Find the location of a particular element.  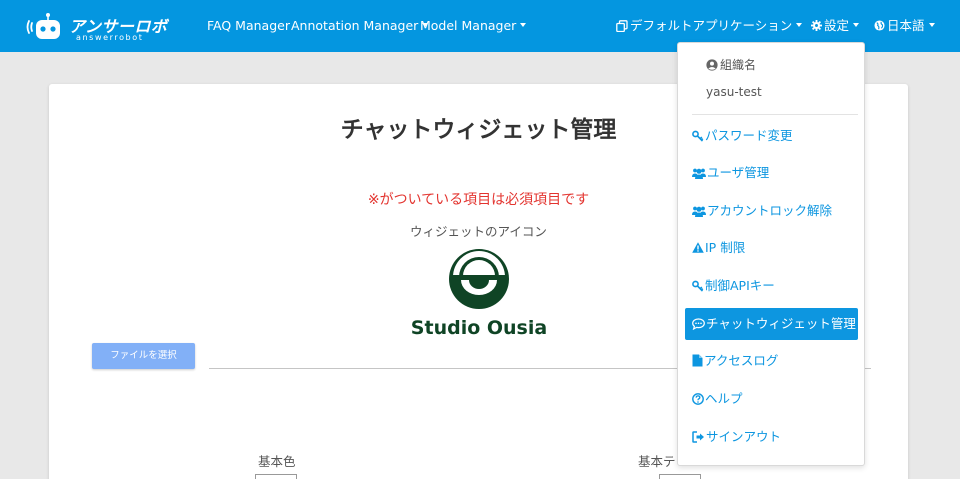

nav-faq-label: FAQ Manager is located at coordinates (248, 25).